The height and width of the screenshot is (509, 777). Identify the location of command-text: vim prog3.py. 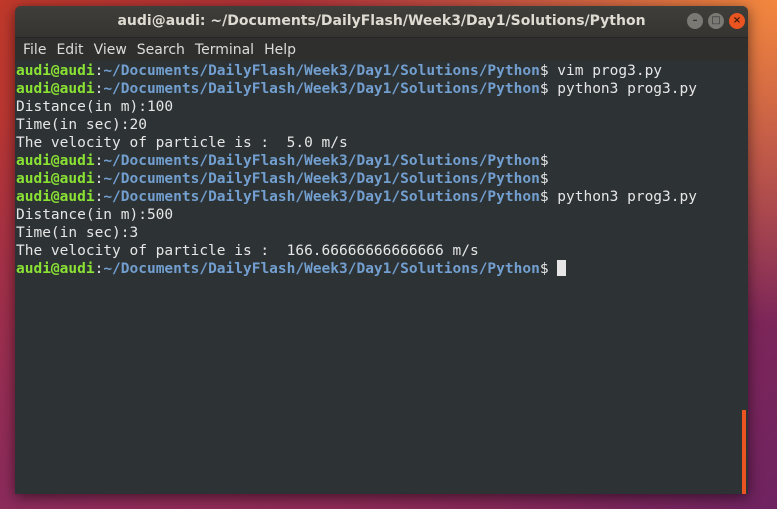
(605, 71).